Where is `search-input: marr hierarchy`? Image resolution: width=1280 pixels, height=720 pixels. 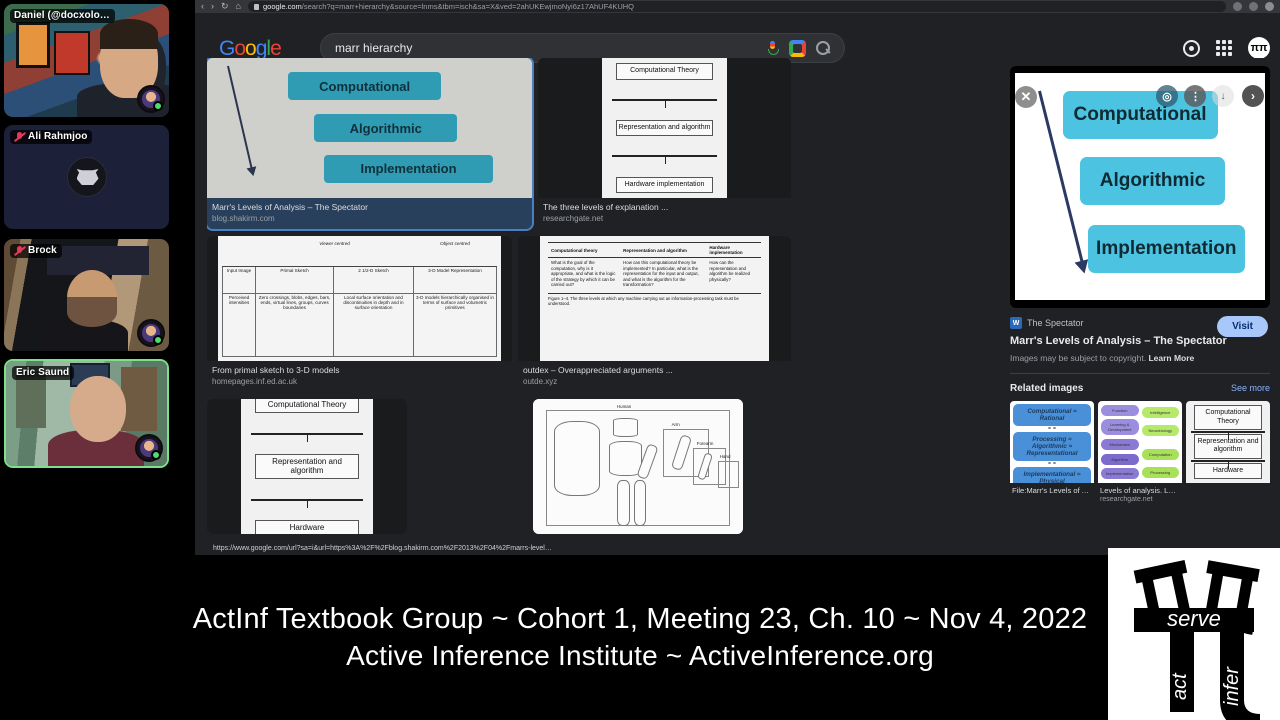 search-input: marr hierarchy is located at coordinates (545, 48).